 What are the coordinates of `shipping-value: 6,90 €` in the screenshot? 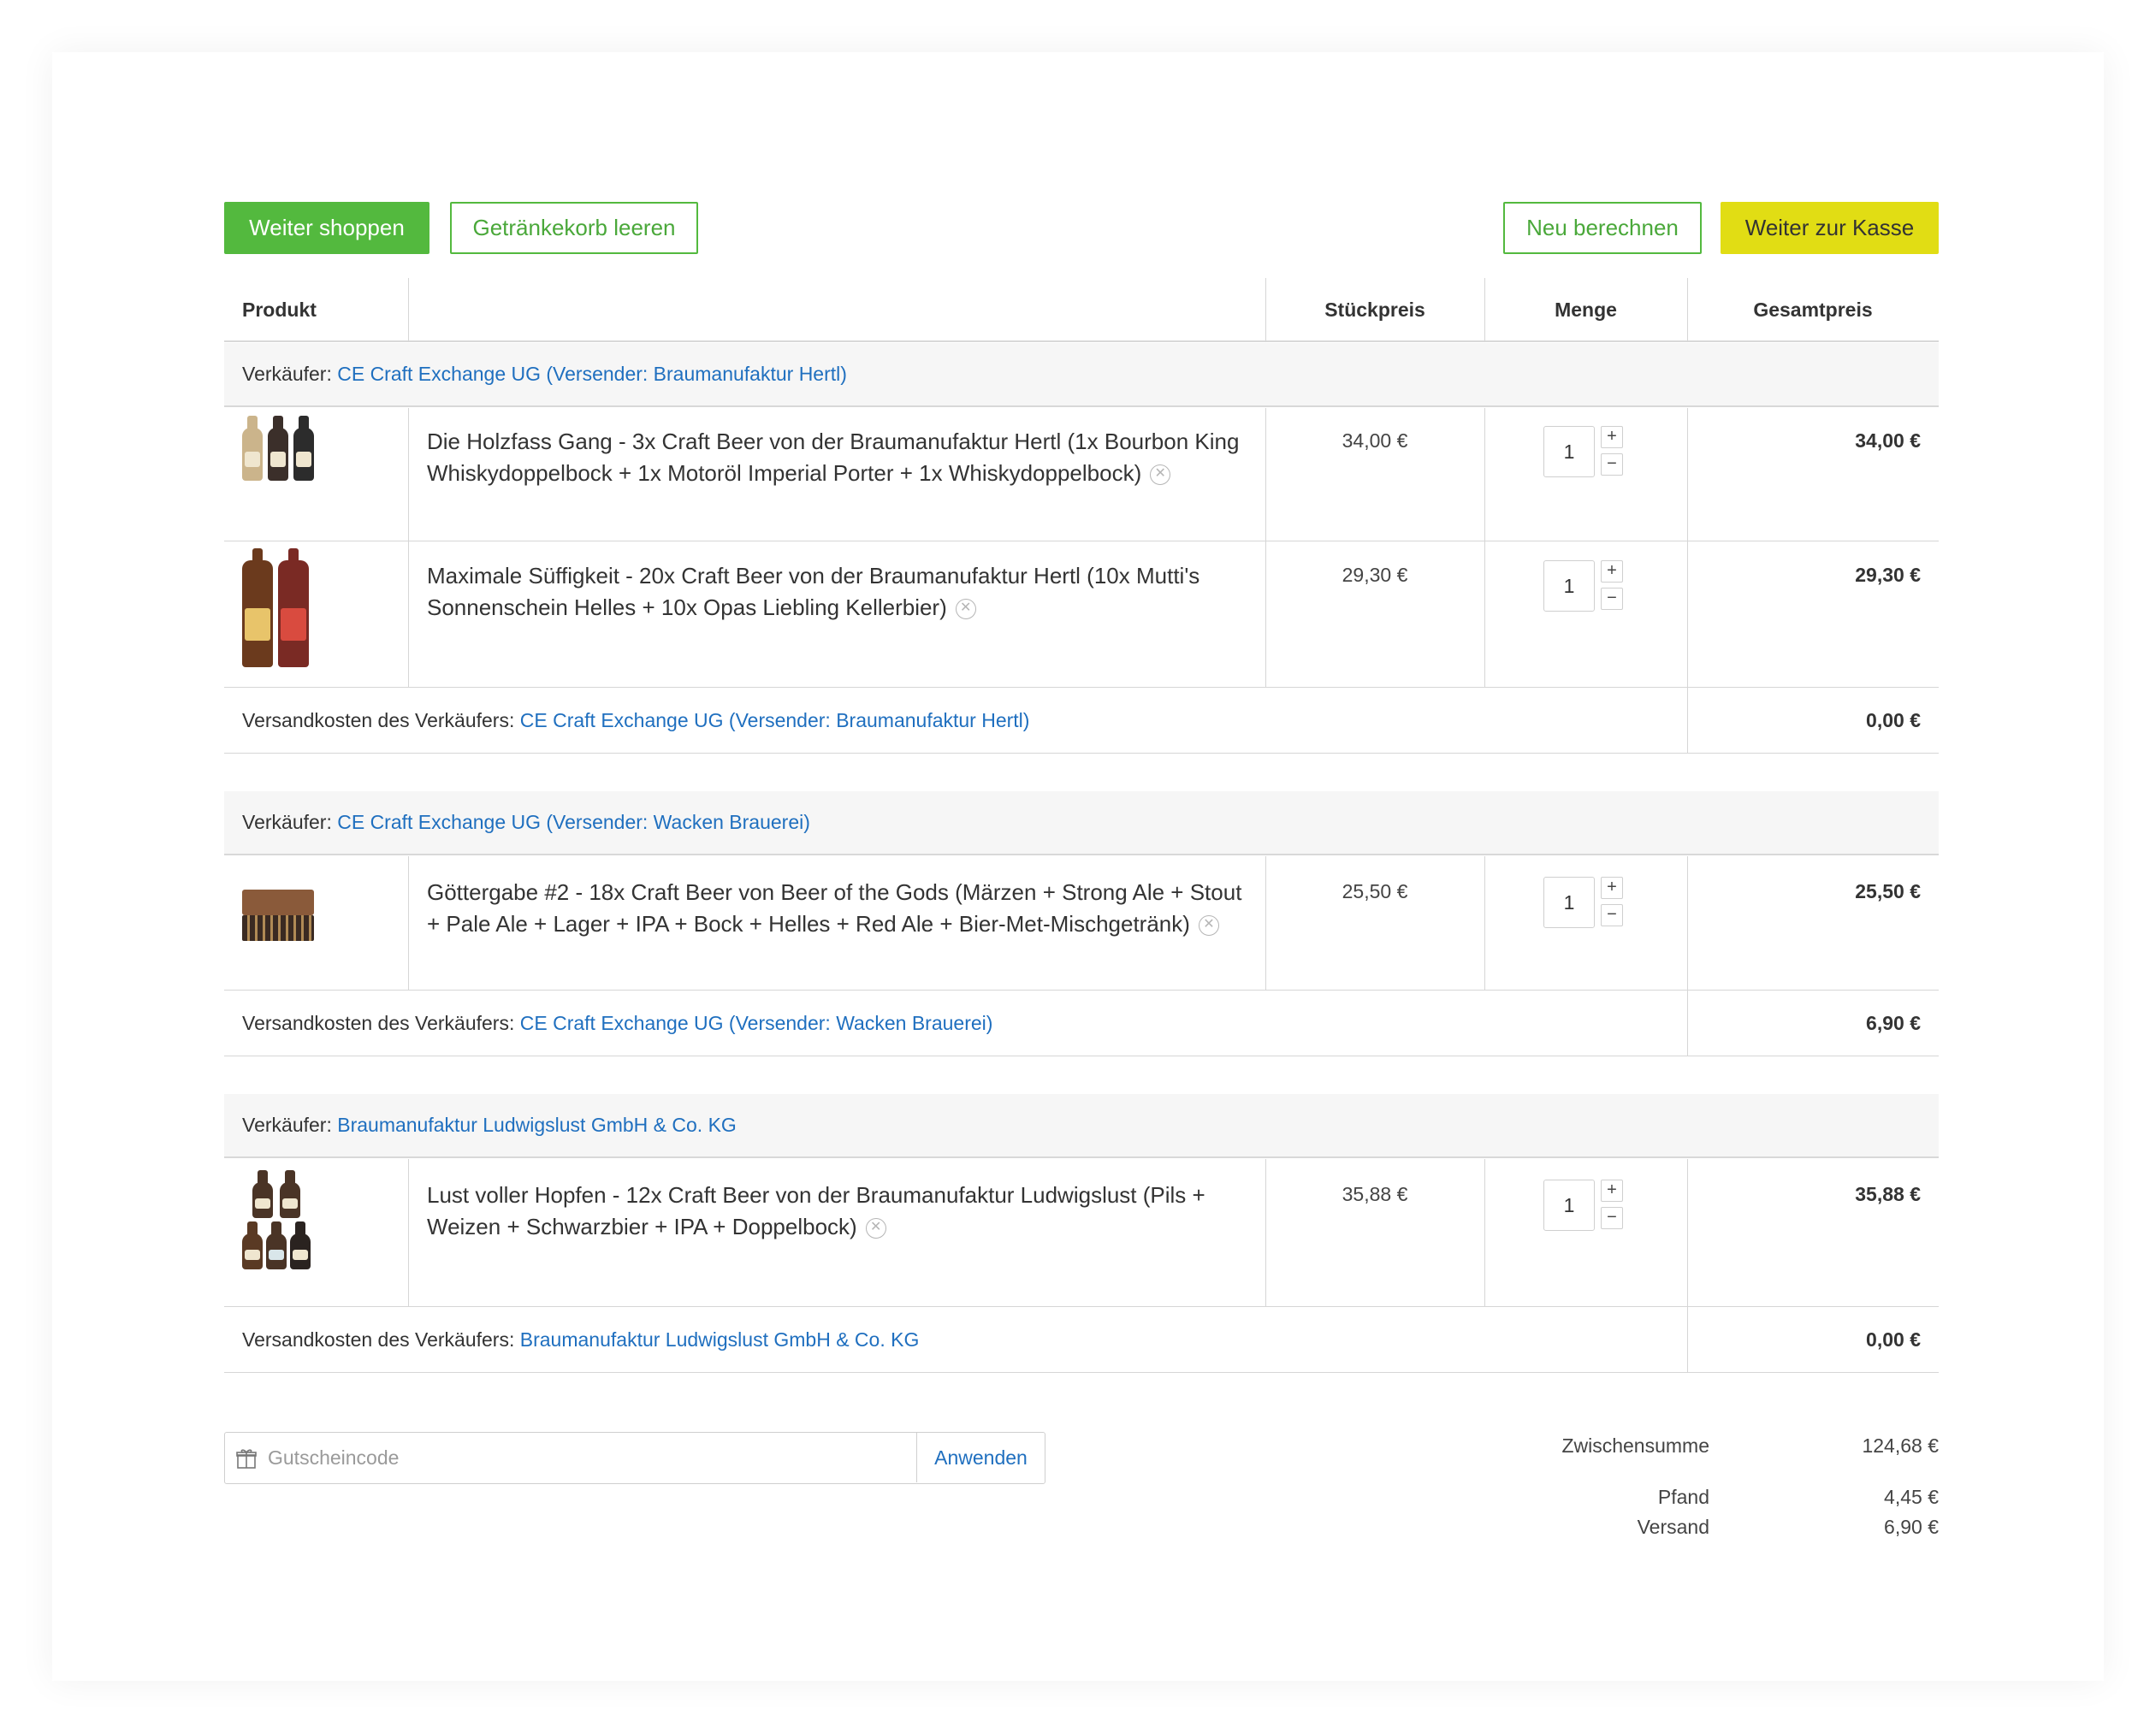 It's located at (1911, 1527).